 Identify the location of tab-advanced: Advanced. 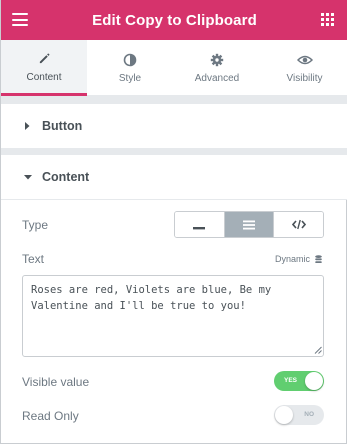
(217, 68).